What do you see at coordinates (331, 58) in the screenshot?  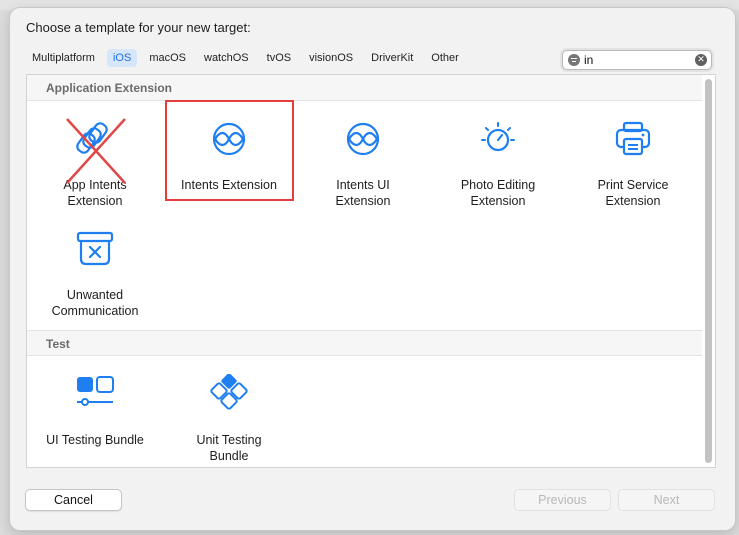 I see `tab-visionos: visionOS` at bounding box center [331, 58].